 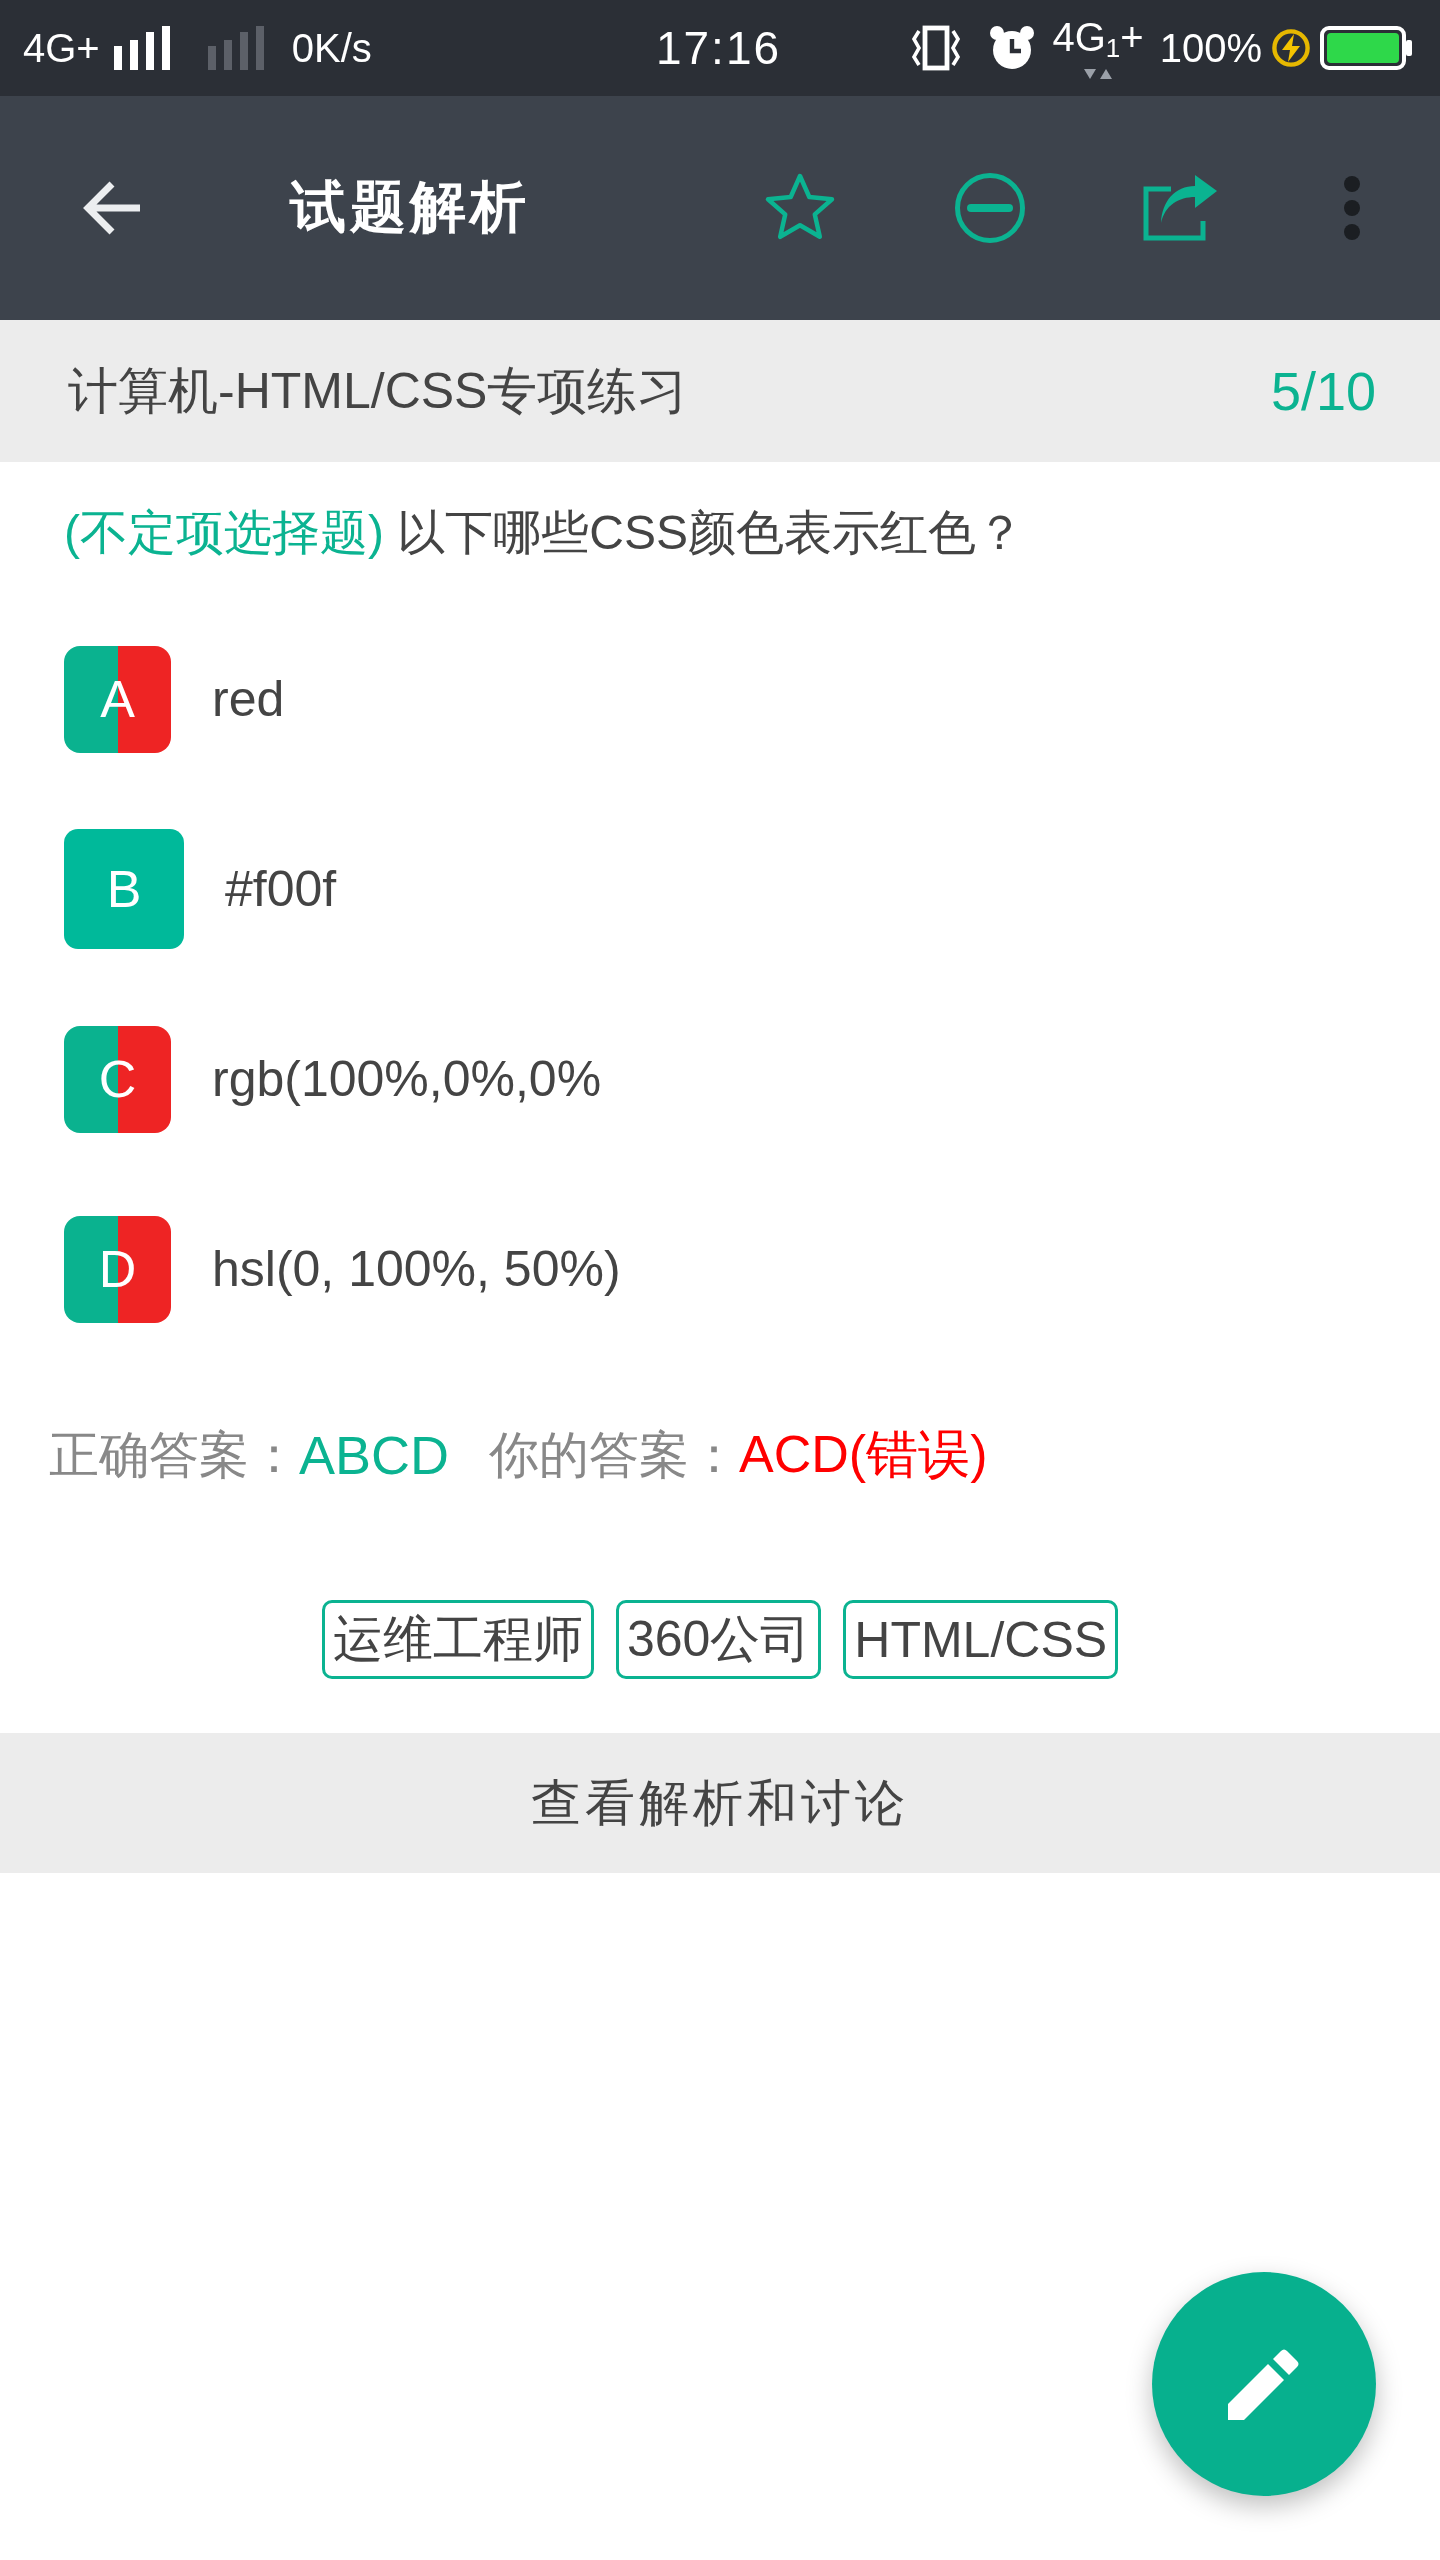 I want to click on battery-icon, so click(x=1367, y=48).